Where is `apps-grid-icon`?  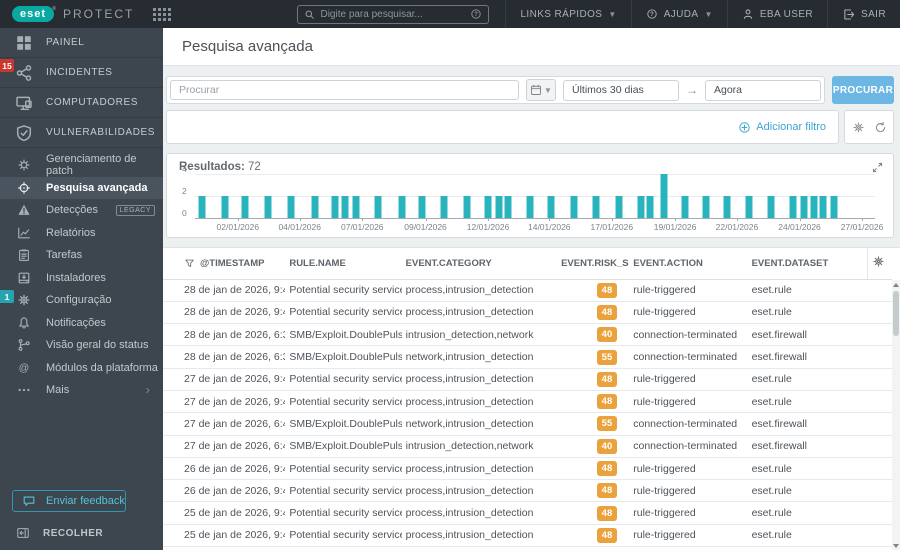 apps-grid-icon is located at coordinates (162, 14).